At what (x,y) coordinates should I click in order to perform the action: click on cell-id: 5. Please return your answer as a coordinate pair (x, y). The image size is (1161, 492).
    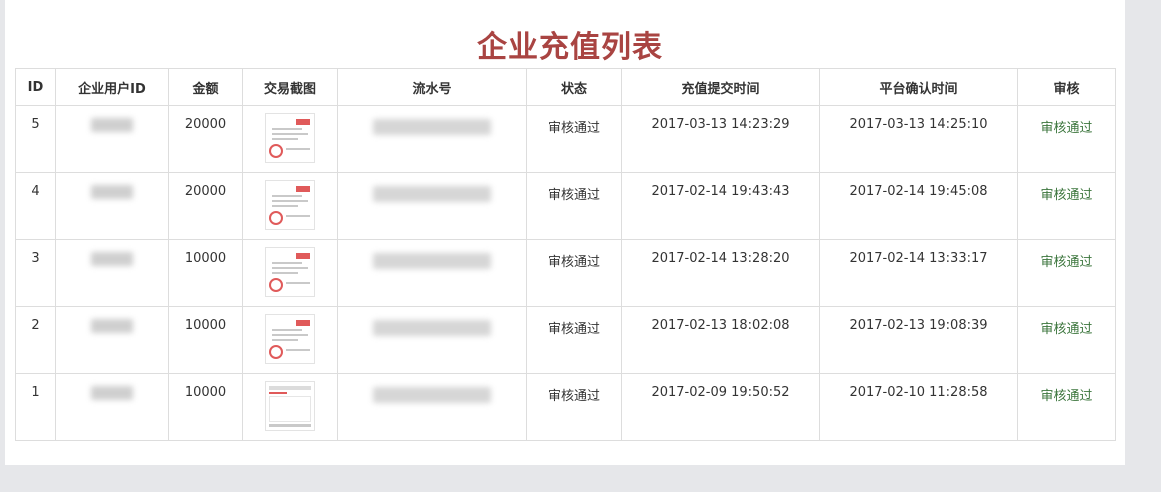
    Looking at the image, I should click on (35, 139).